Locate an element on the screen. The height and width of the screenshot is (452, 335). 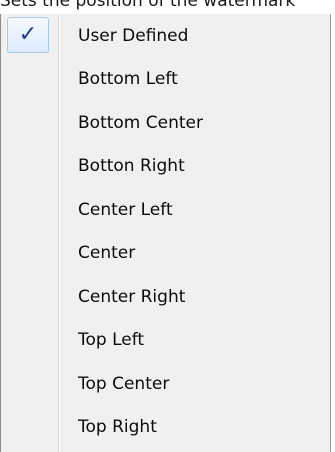
menu-item-label: Bottom Center is located at coordinates (140, 122).